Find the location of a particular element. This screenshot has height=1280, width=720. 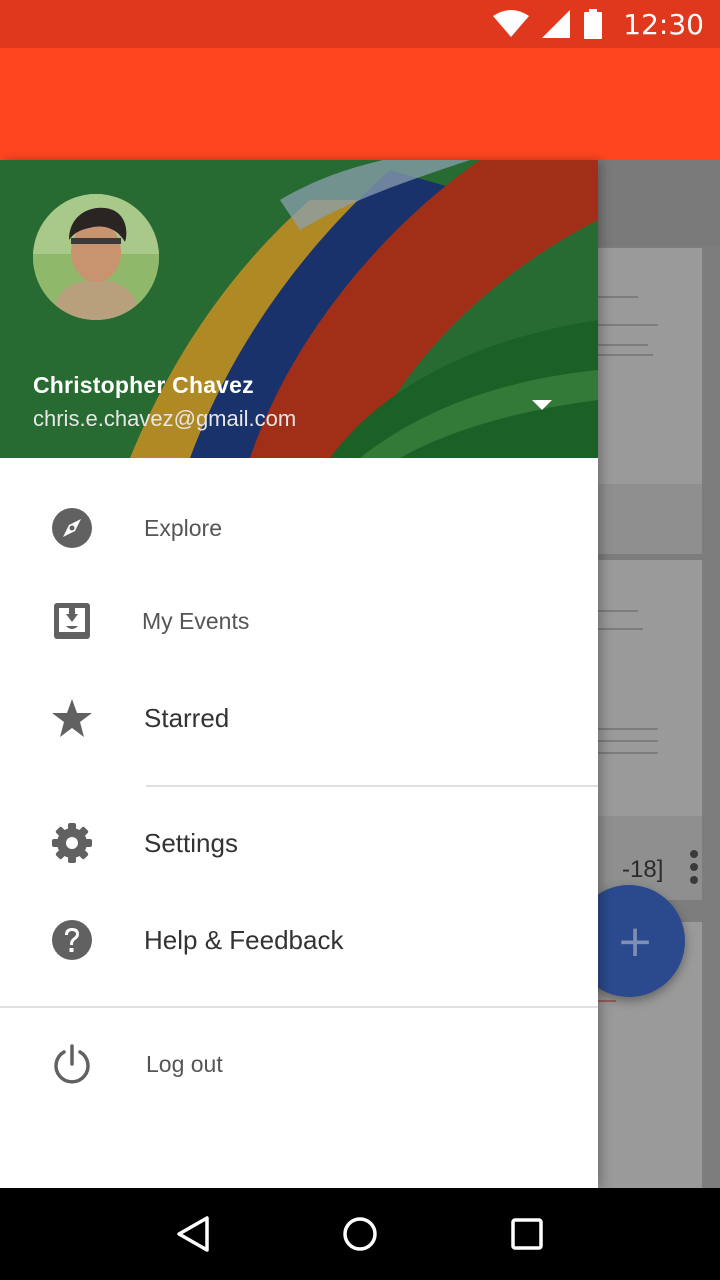

status-bar: 12:30 is located at coordinates (360, 24).